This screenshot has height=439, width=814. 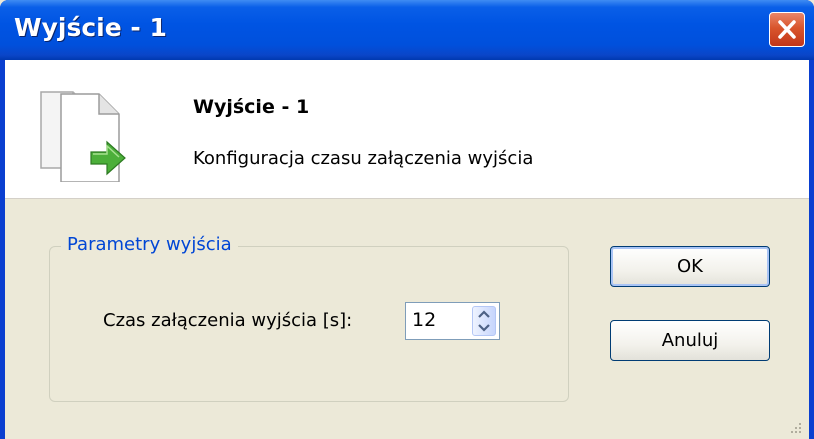 I want to click on spinner-buttons, so click(x=484, y=321).